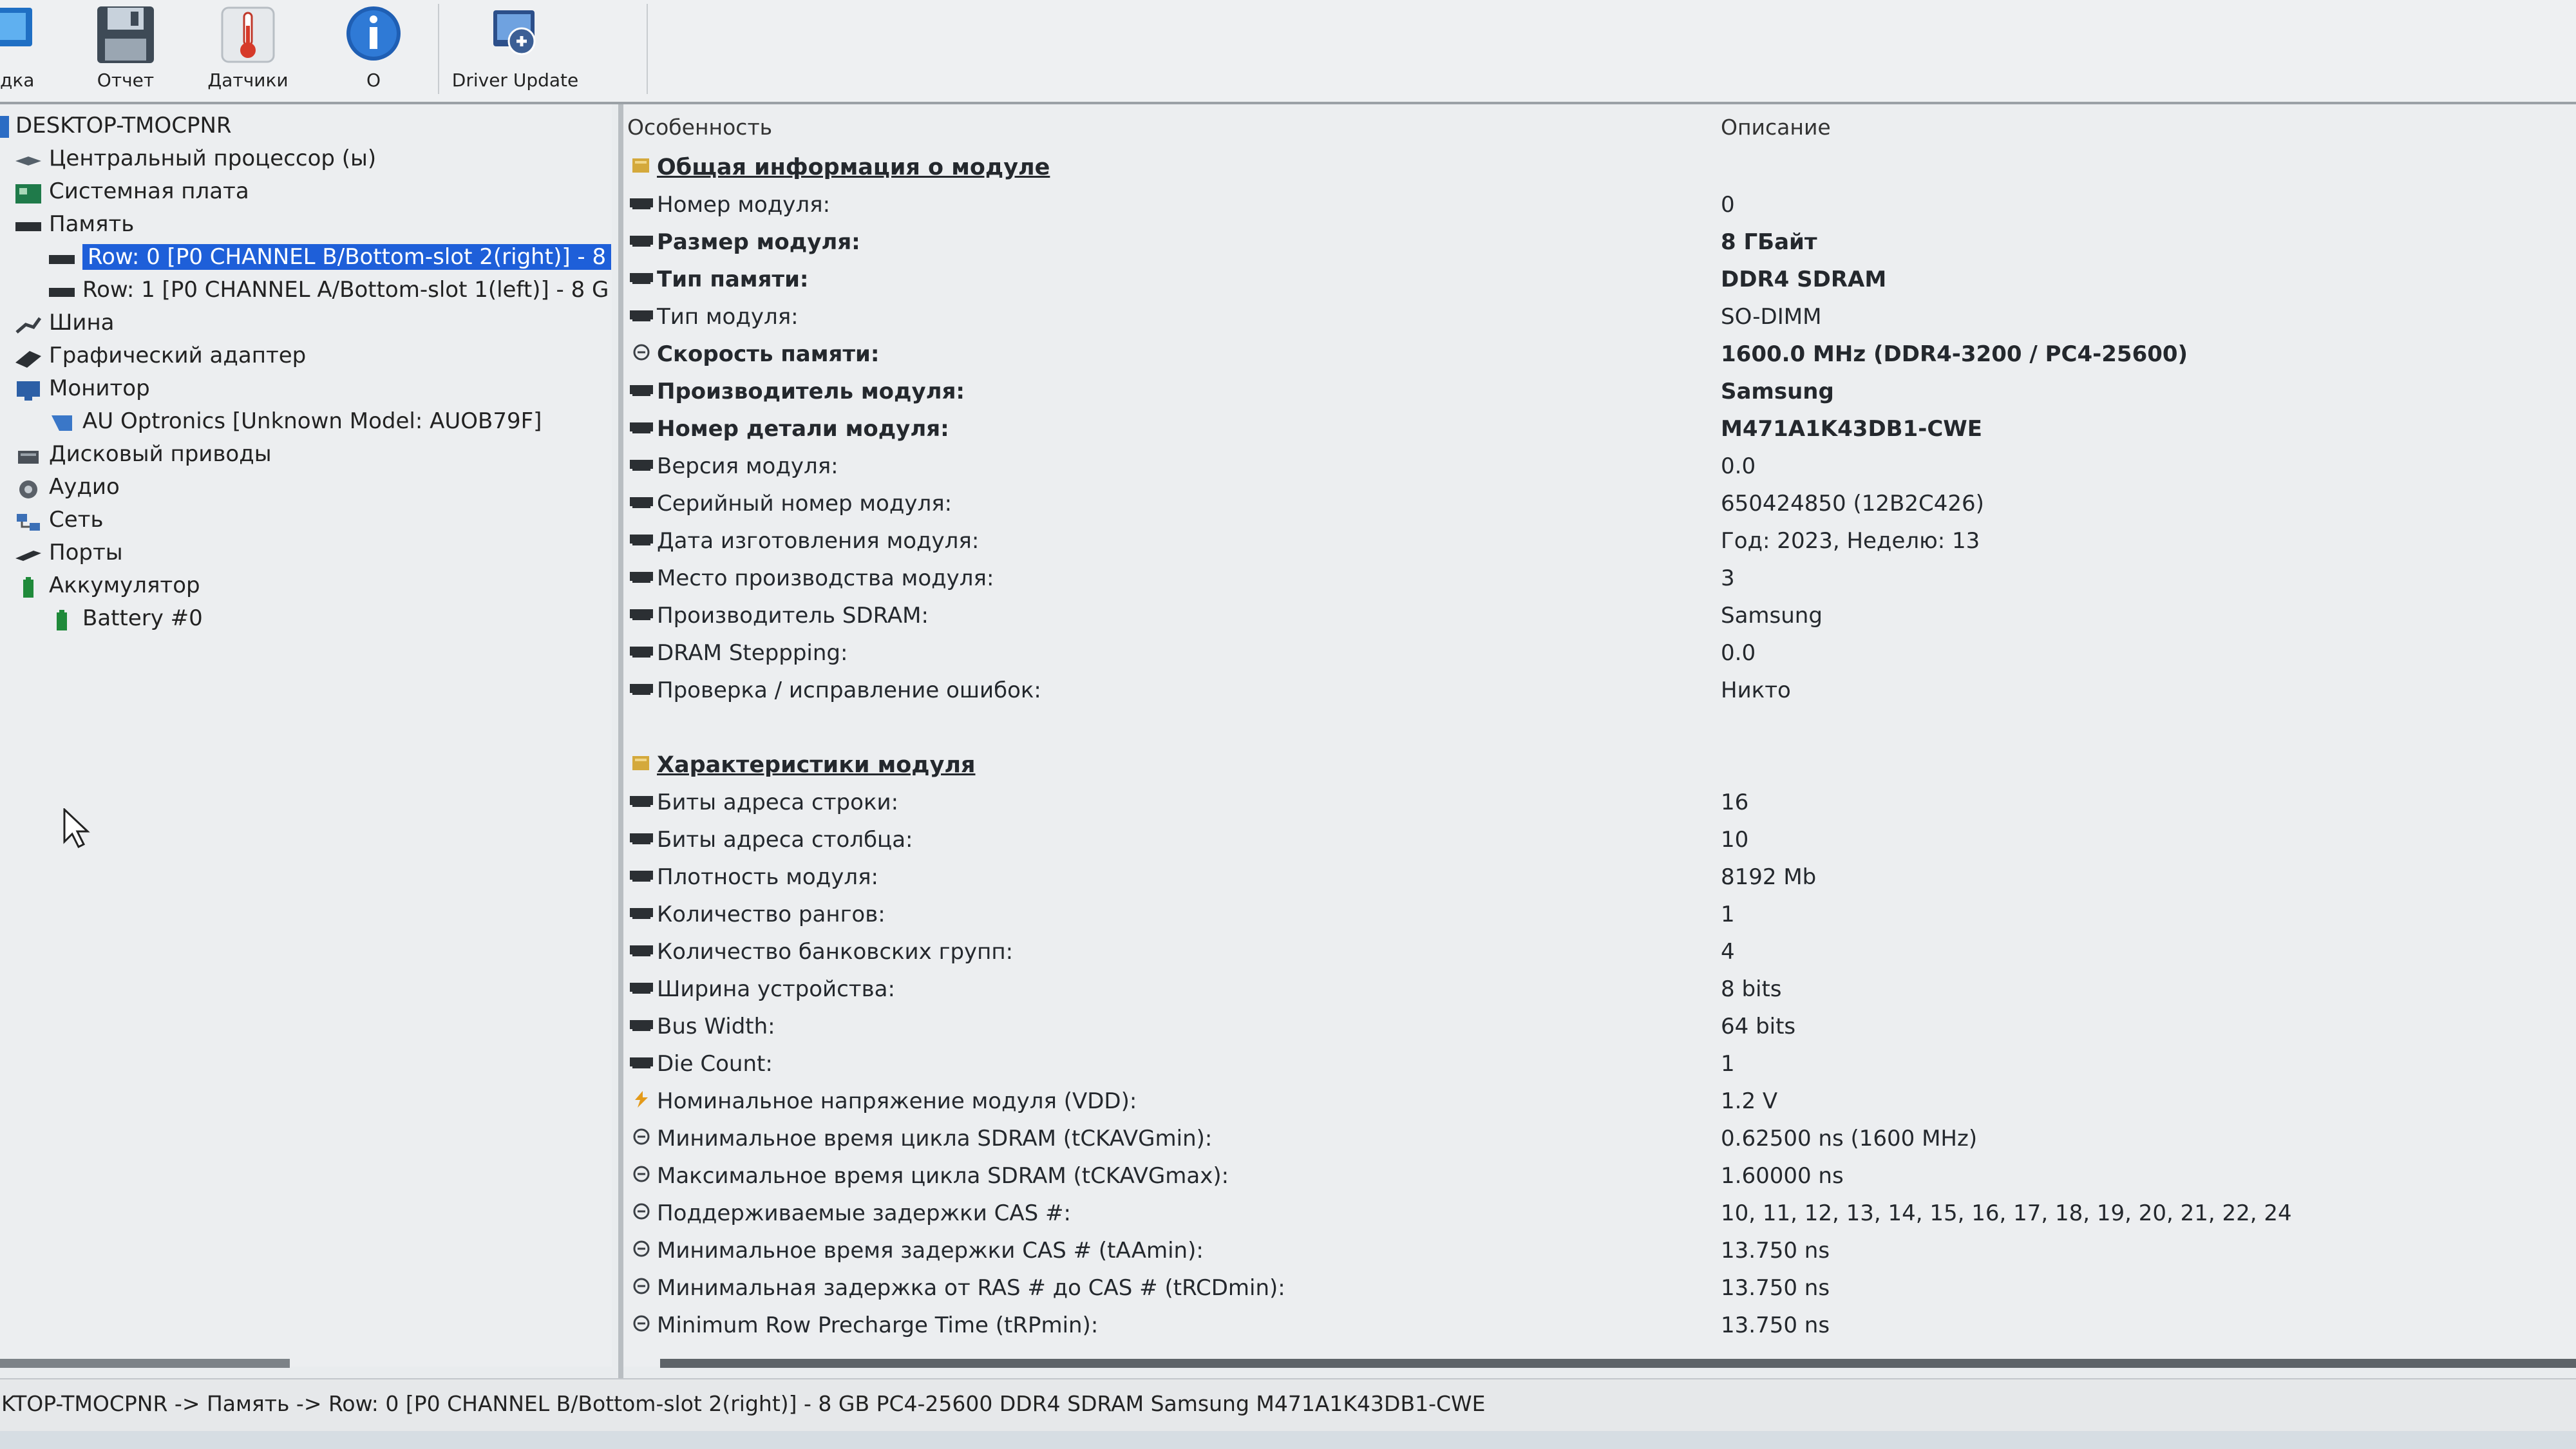 This screenshot has height=1449, width=2576. What do you see at coordinates (82, 388) in the screenshot?
I see `tree-item-monitor: Монитор` at bounding box center [82, 388].